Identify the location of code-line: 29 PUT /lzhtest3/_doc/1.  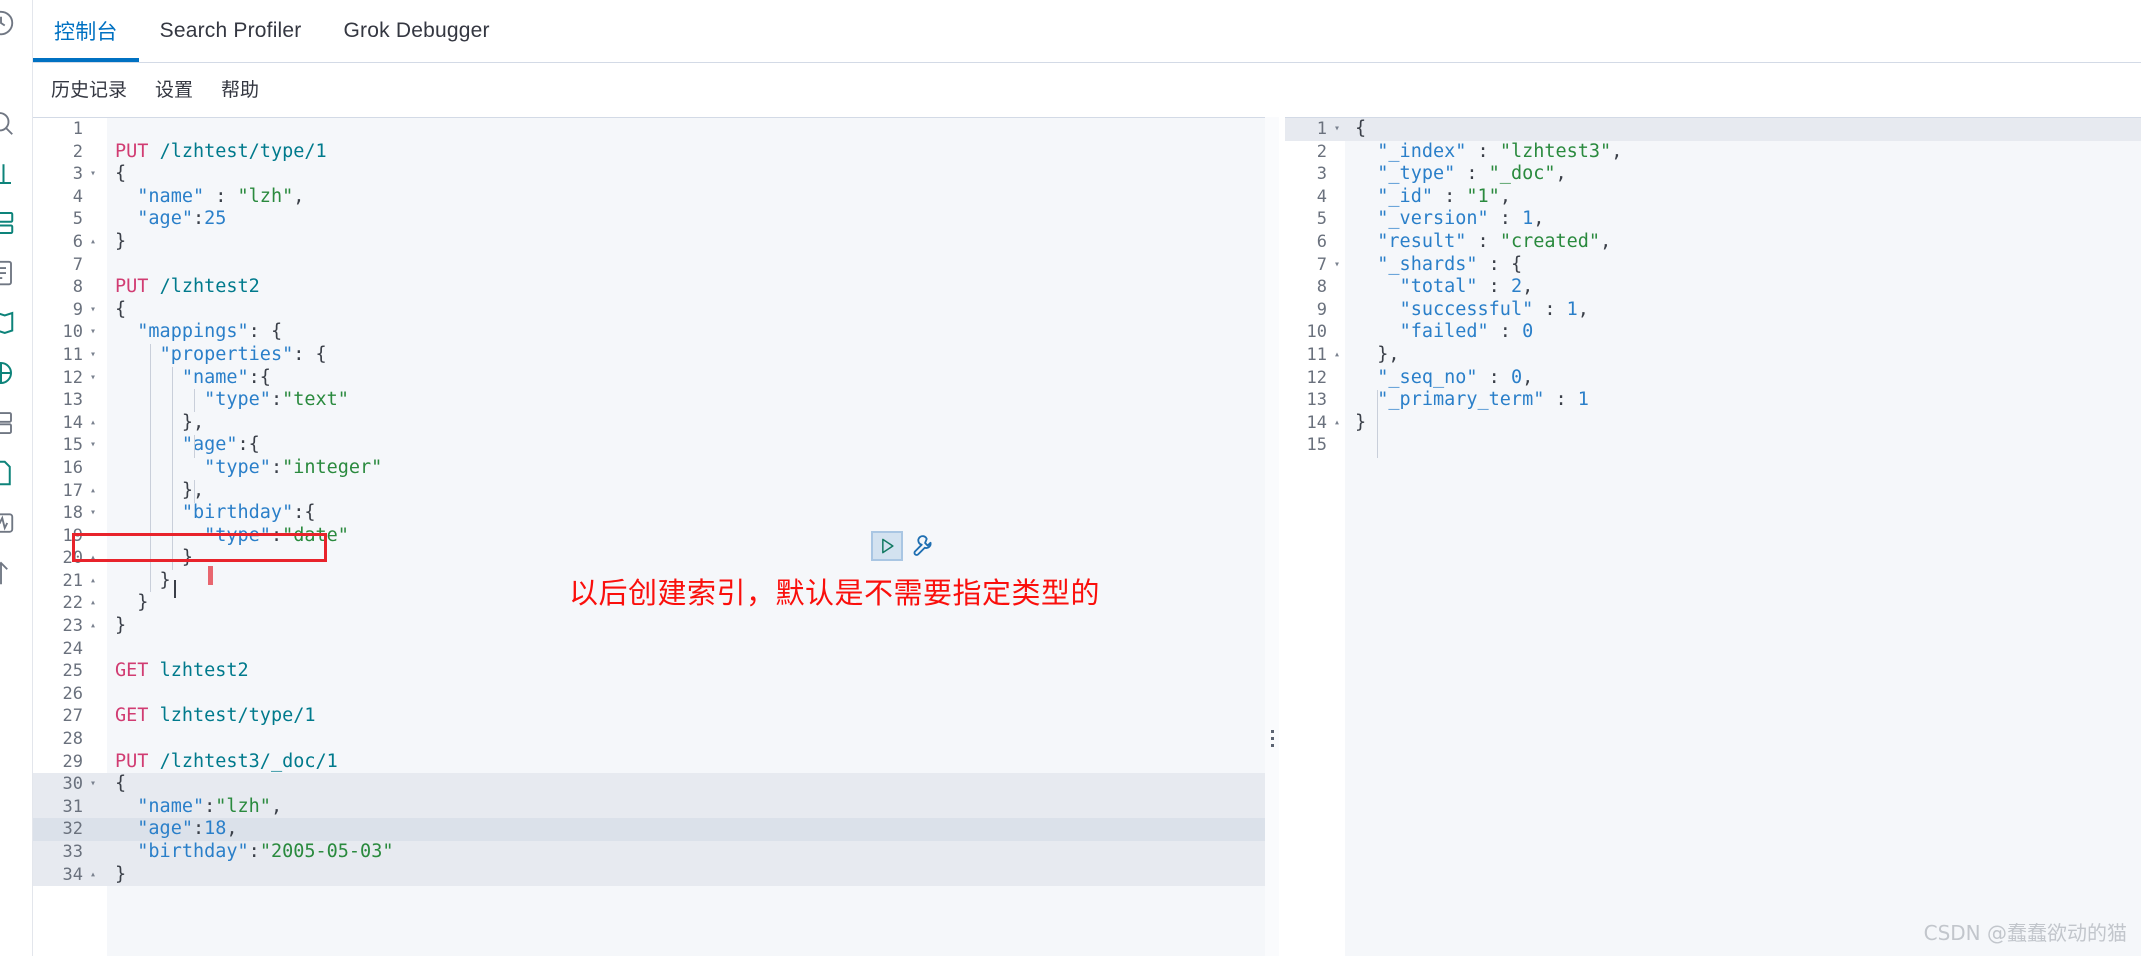
(649, 762).